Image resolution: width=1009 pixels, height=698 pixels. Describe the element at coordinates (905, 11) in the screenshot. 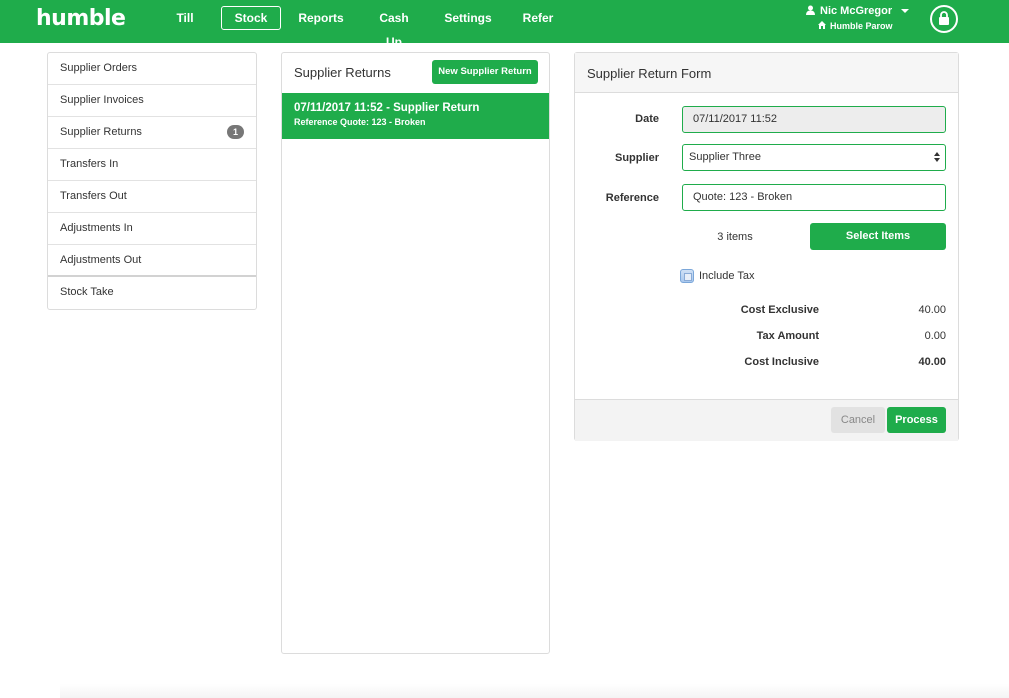

I see `caret-down-icon` at that location.